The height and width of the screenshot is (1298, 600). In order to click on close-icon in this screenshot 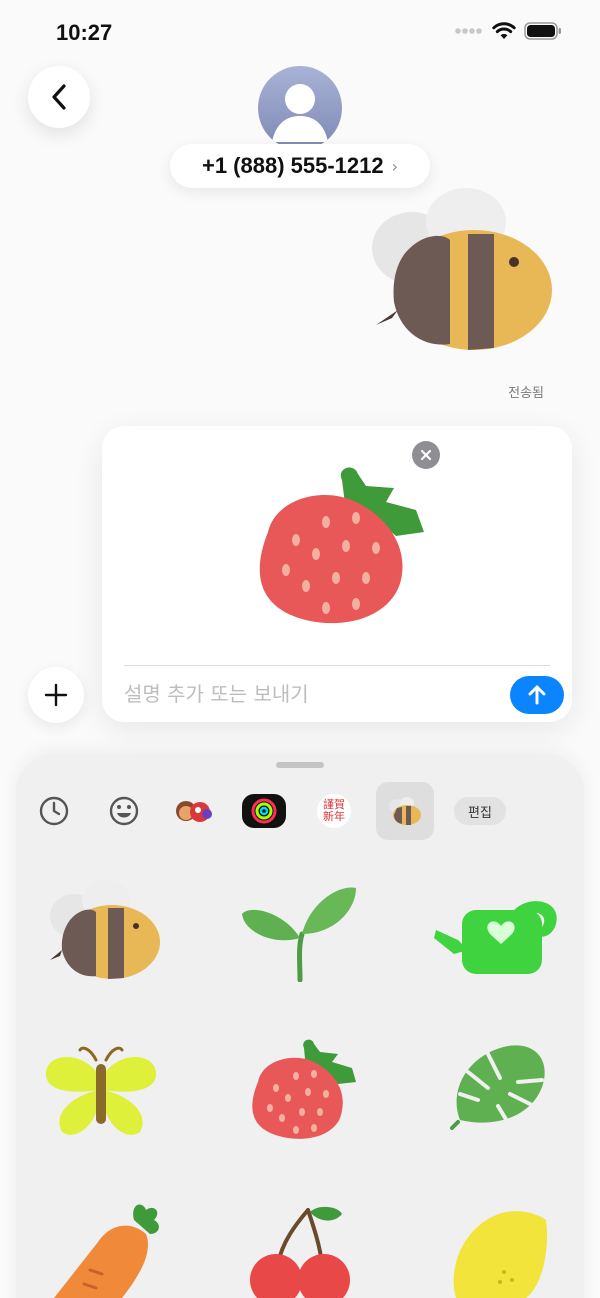, I will do `click(426, 455)`.